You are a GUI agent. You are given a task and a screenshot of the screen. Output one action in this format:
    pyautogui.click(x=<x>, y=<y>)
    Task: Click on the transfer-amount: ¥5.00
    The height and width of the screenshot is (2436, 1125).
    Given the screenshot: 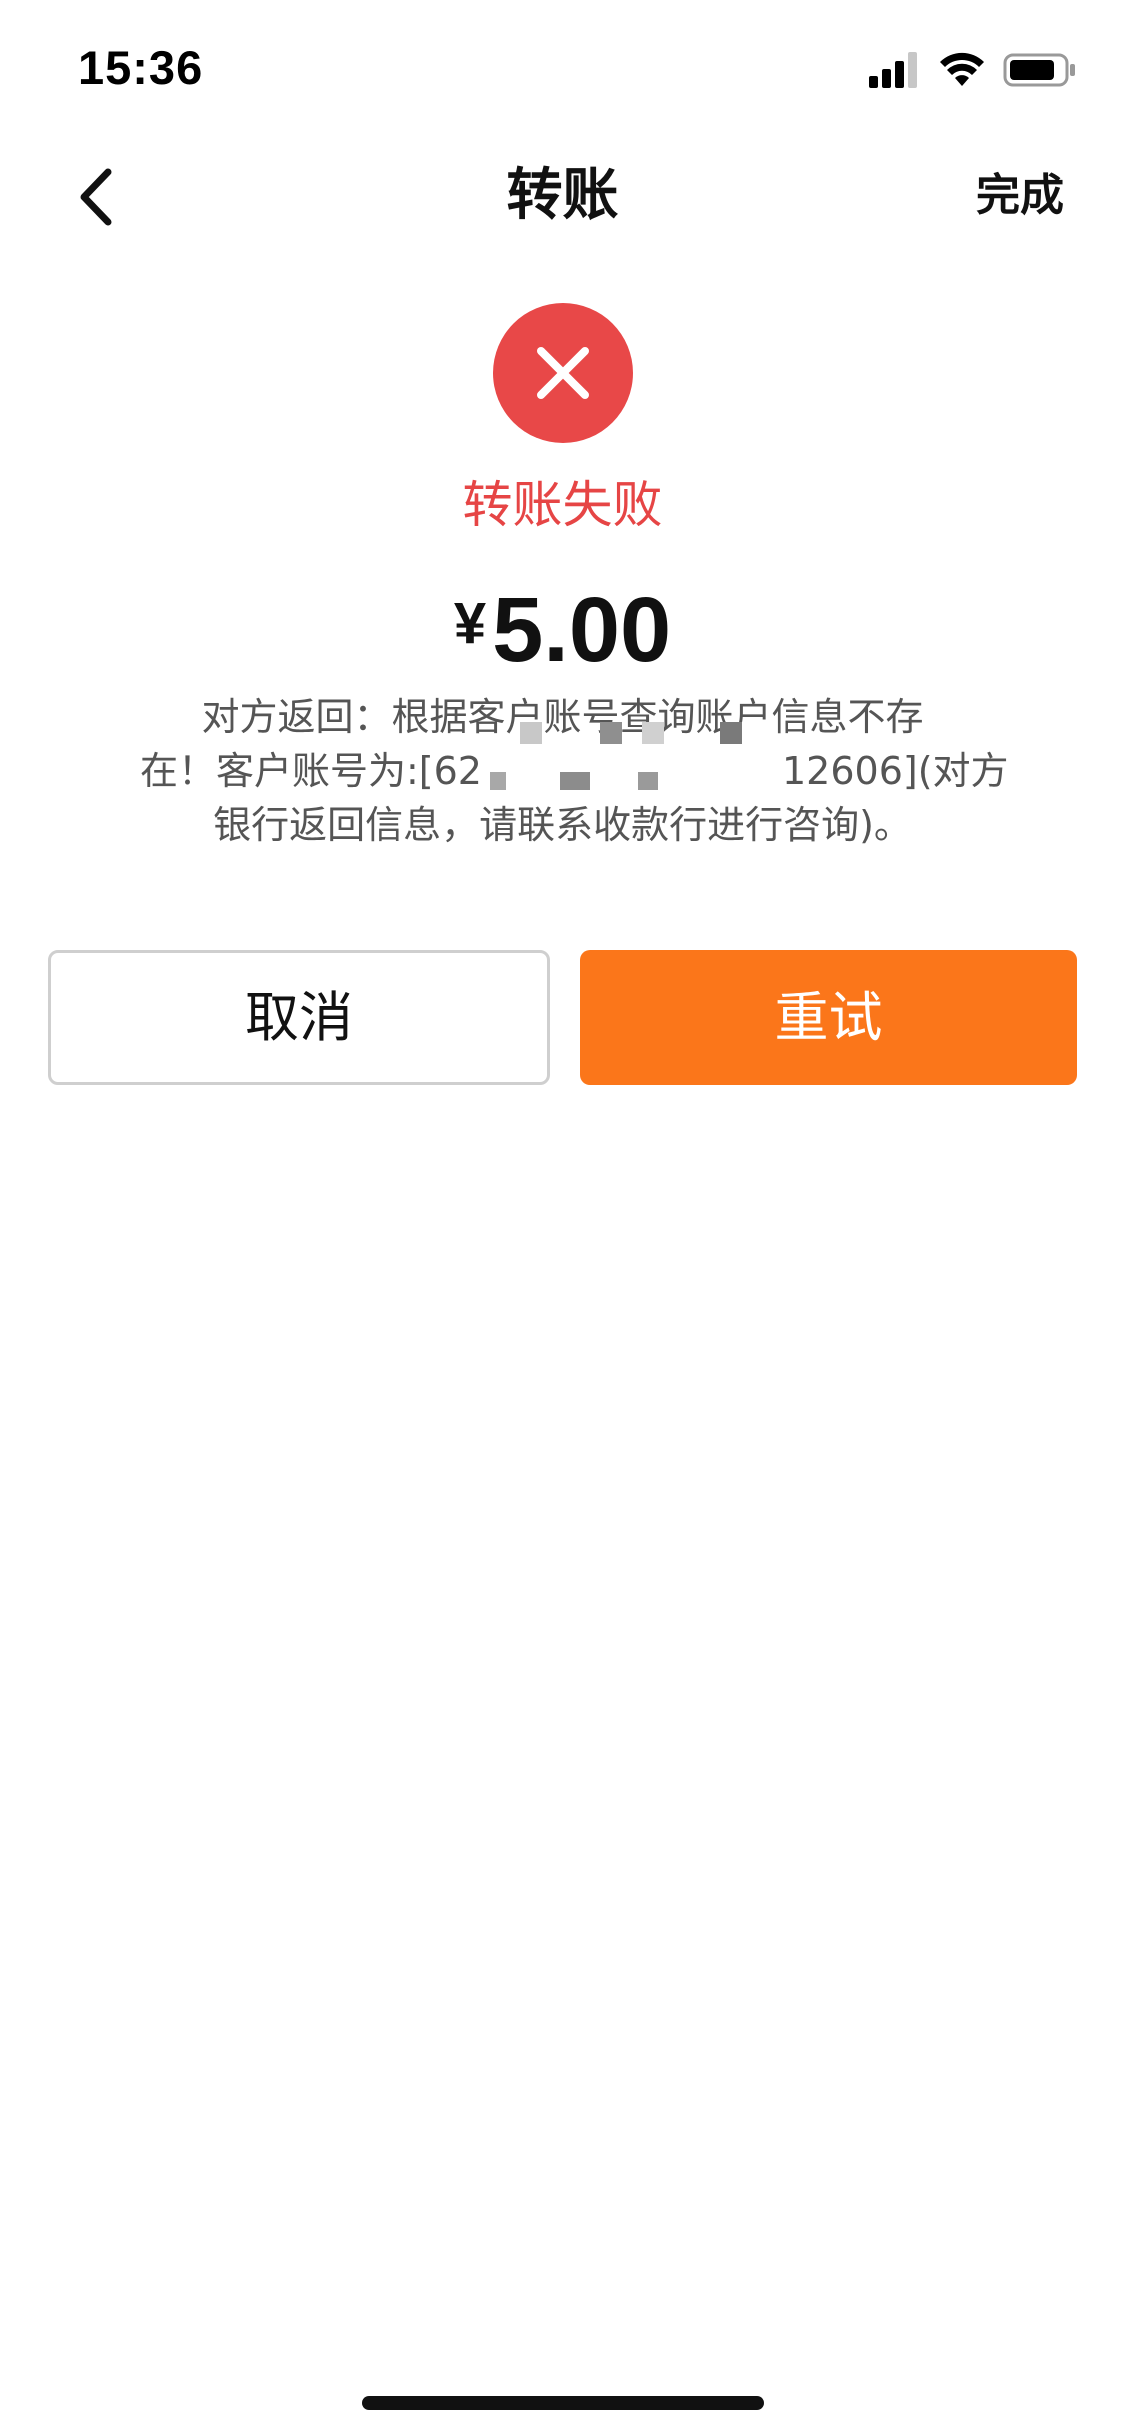 What is the action you would take?
    pyautogui.click(x=562, y=630)
    